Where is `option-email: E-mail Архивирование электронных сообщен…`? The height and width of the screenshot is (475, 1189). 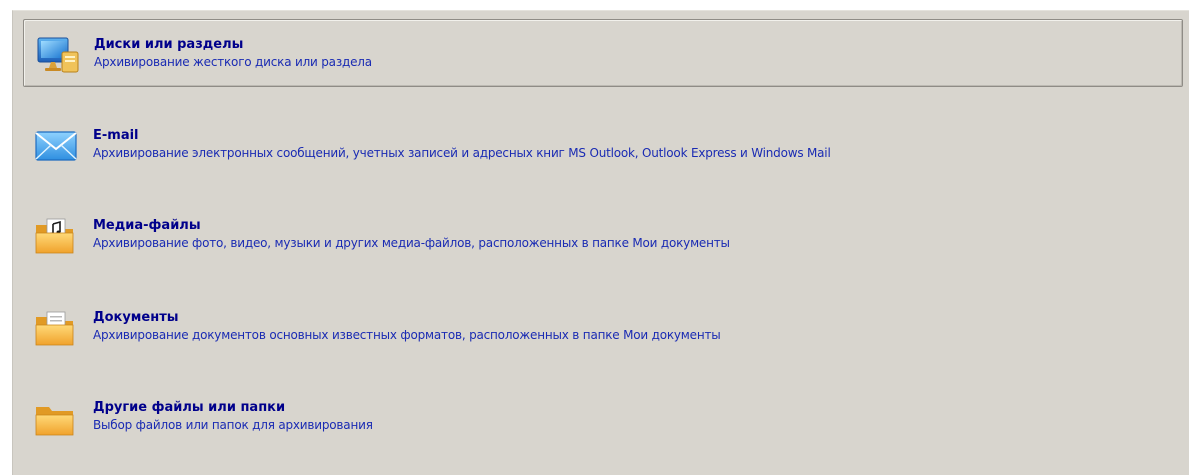
option-email: E-mail Архивирование электронных сообщен… is located at coordinates (603, 145).